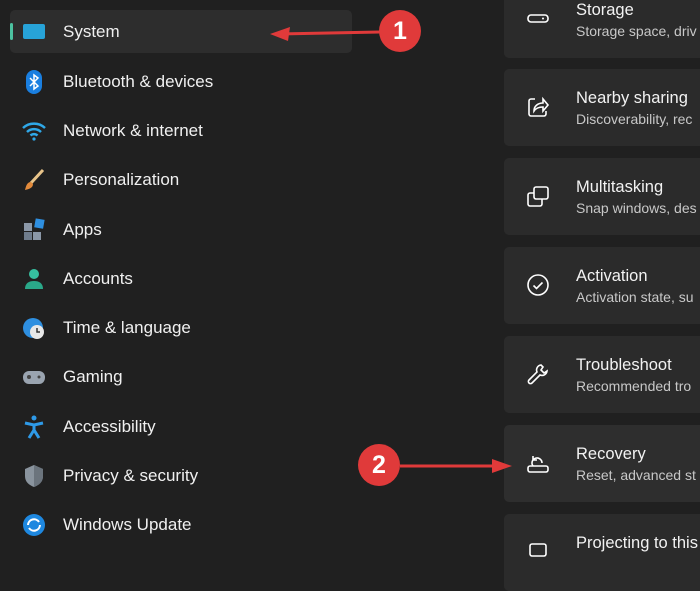  Describe the element at coordinates (379, 465) in the screenshot. I see `annotation-badge-2: 2` at that location.